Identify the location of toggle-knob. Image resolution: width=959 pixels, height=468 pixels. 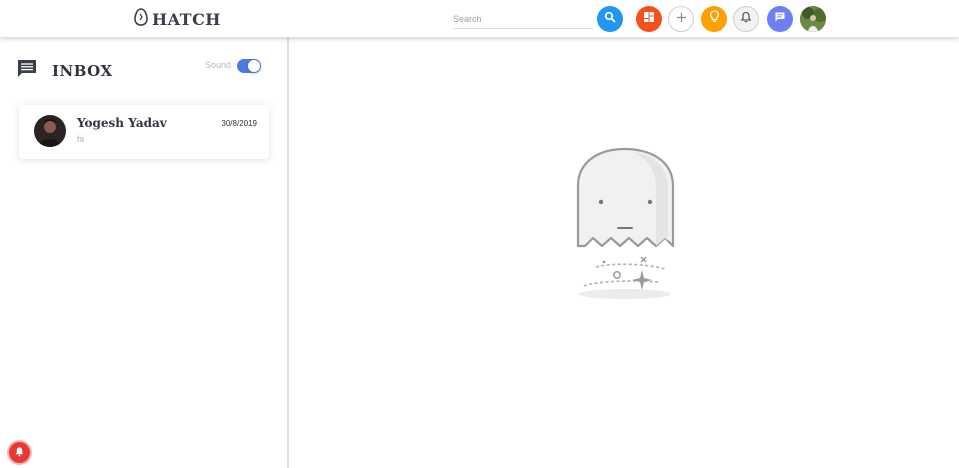
(254, 66).